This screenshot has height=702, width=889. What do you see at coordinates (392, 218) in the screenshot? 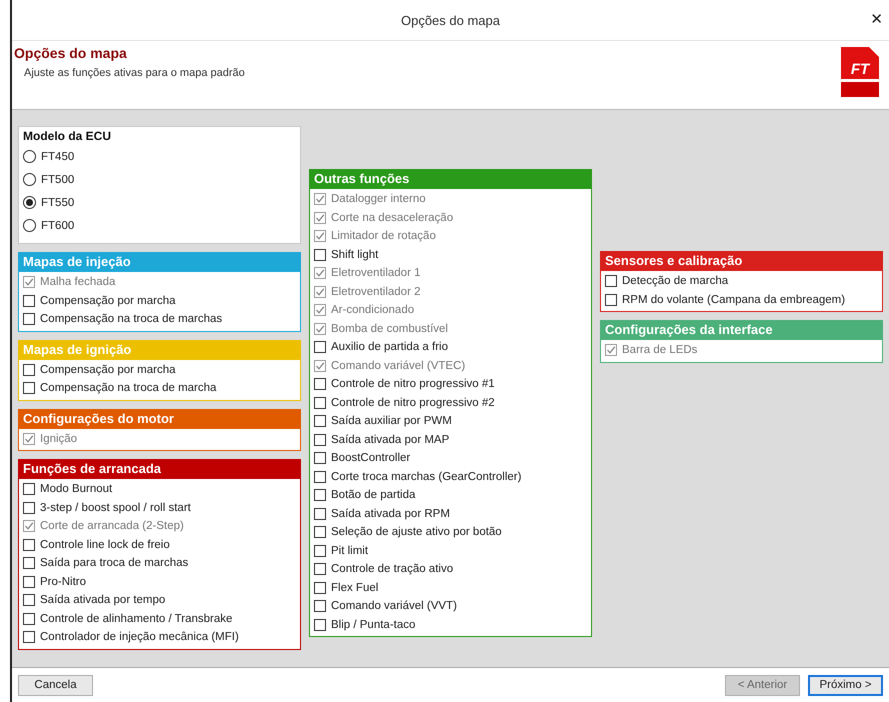
I see `option-label: Corte na desaceleração` at bounding box center [392, 218].